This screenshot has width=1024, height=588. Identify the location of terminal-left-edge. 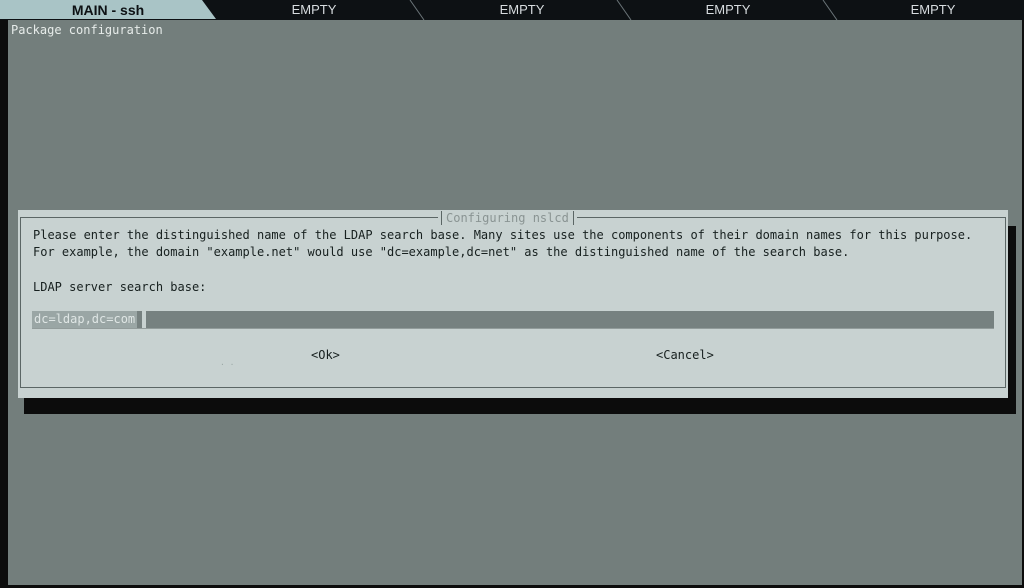
(4, 304).